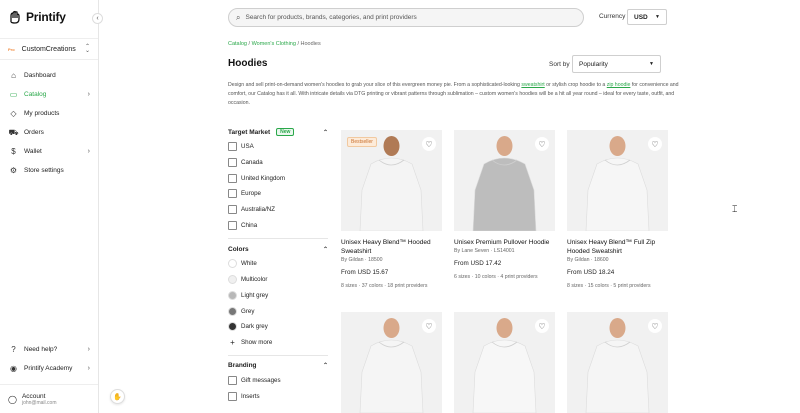  I want to click on help-icon: ?, so click(13, 349).